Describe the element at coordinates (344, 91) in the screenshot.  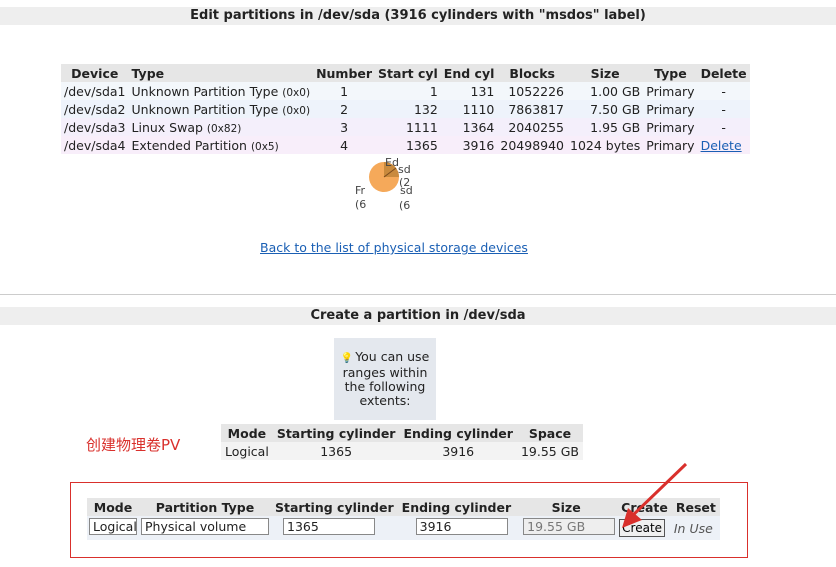
I see `number-cell: 1` at that location.